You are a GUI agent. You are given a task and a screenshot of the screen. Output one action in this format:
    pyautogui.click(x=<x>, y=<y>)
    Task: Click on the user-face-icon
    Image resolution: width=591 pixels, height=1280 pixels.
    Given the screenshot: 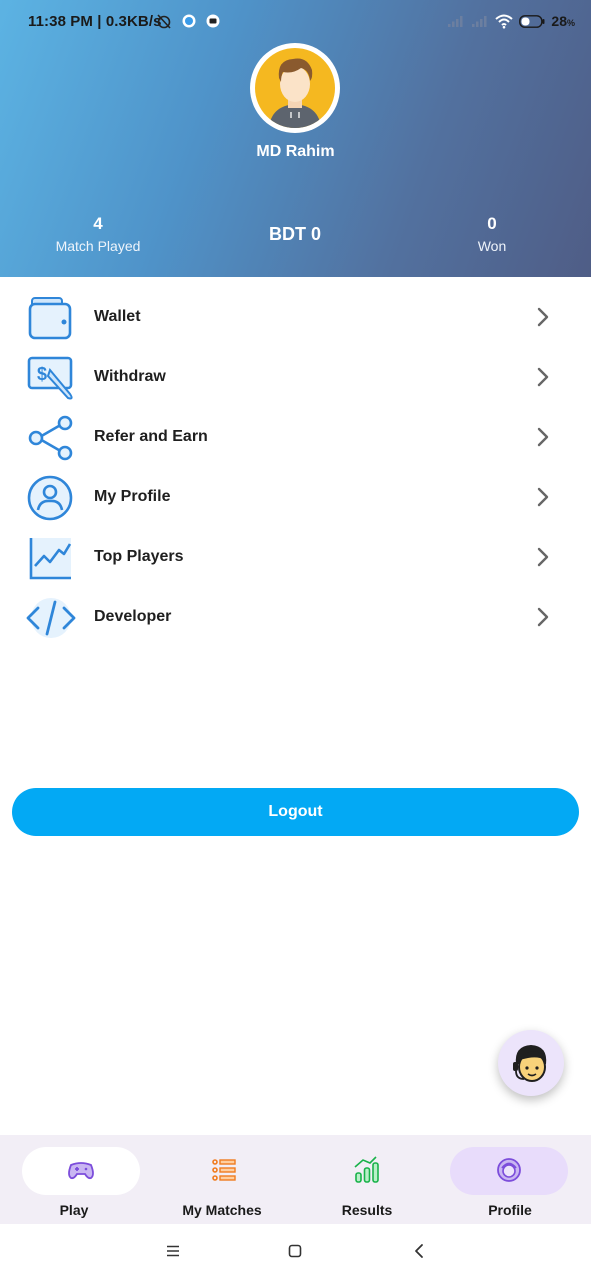 What is the action you would take?
    pyautogui.click(x=509, y=1170)
    